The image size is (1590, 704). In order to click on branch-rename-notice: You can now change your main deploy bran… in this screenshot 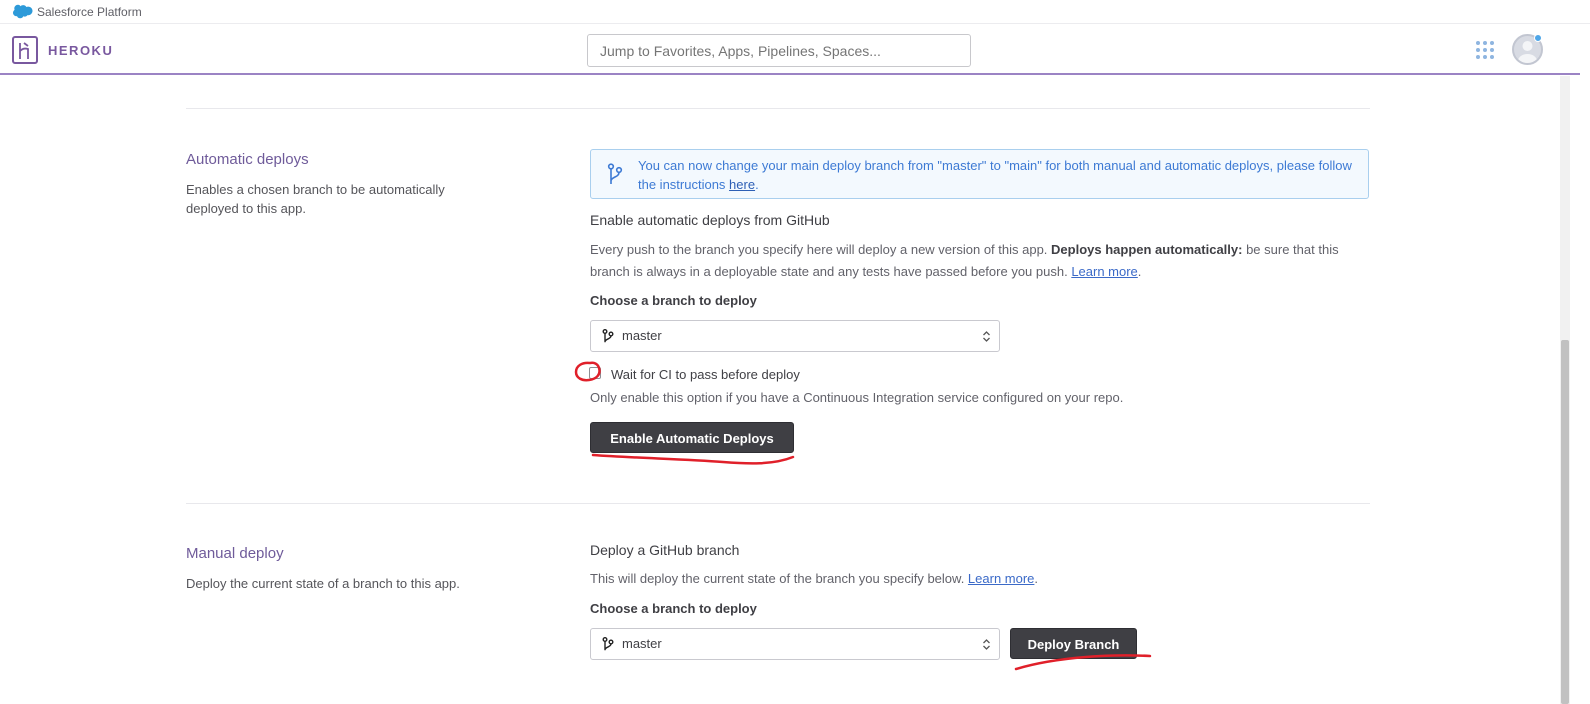, I will do `click(979, 174)`.